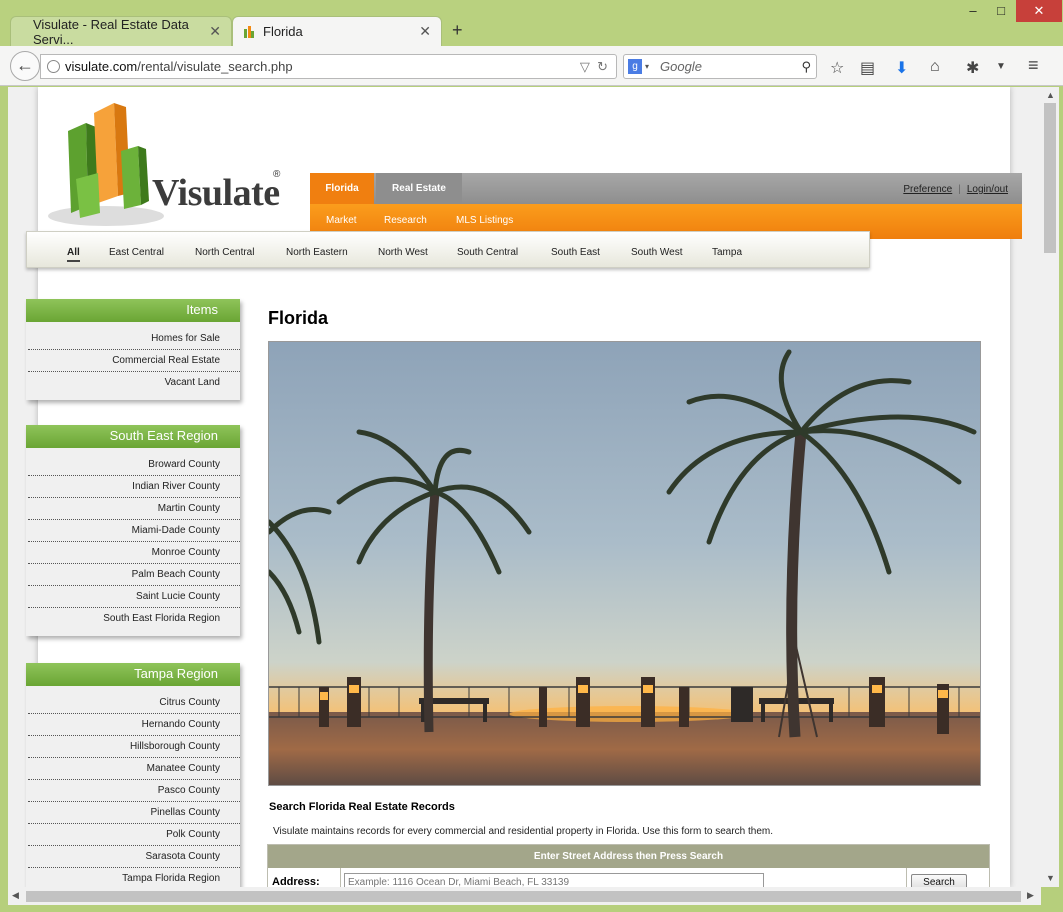  I want to click on sidebar-item-commercial: Commercial Real Estate, so click(134, 361).